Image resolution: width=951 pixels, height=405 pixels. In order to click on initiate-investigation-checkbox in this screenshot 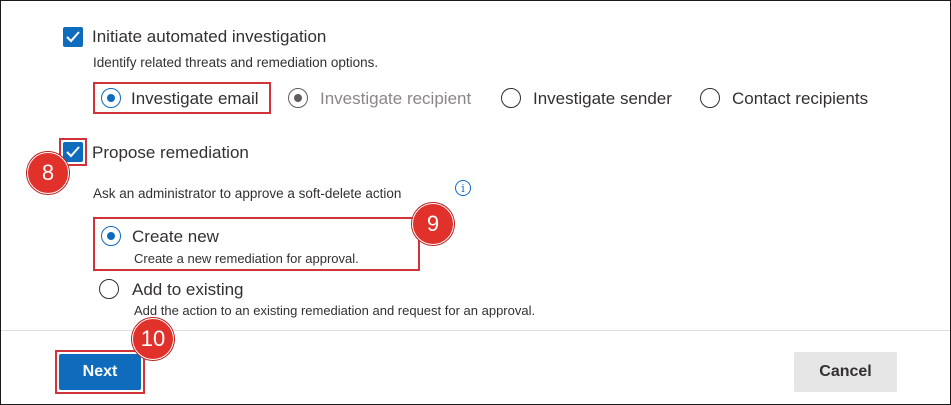, I will do `click(73, 37)`.